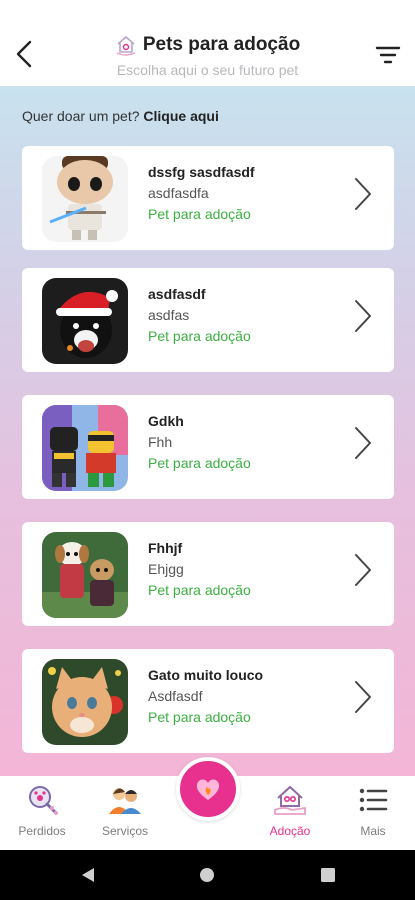 The width and height of the screenshot is (415, 900). I want to click on heart-icon, so click(208, 789).